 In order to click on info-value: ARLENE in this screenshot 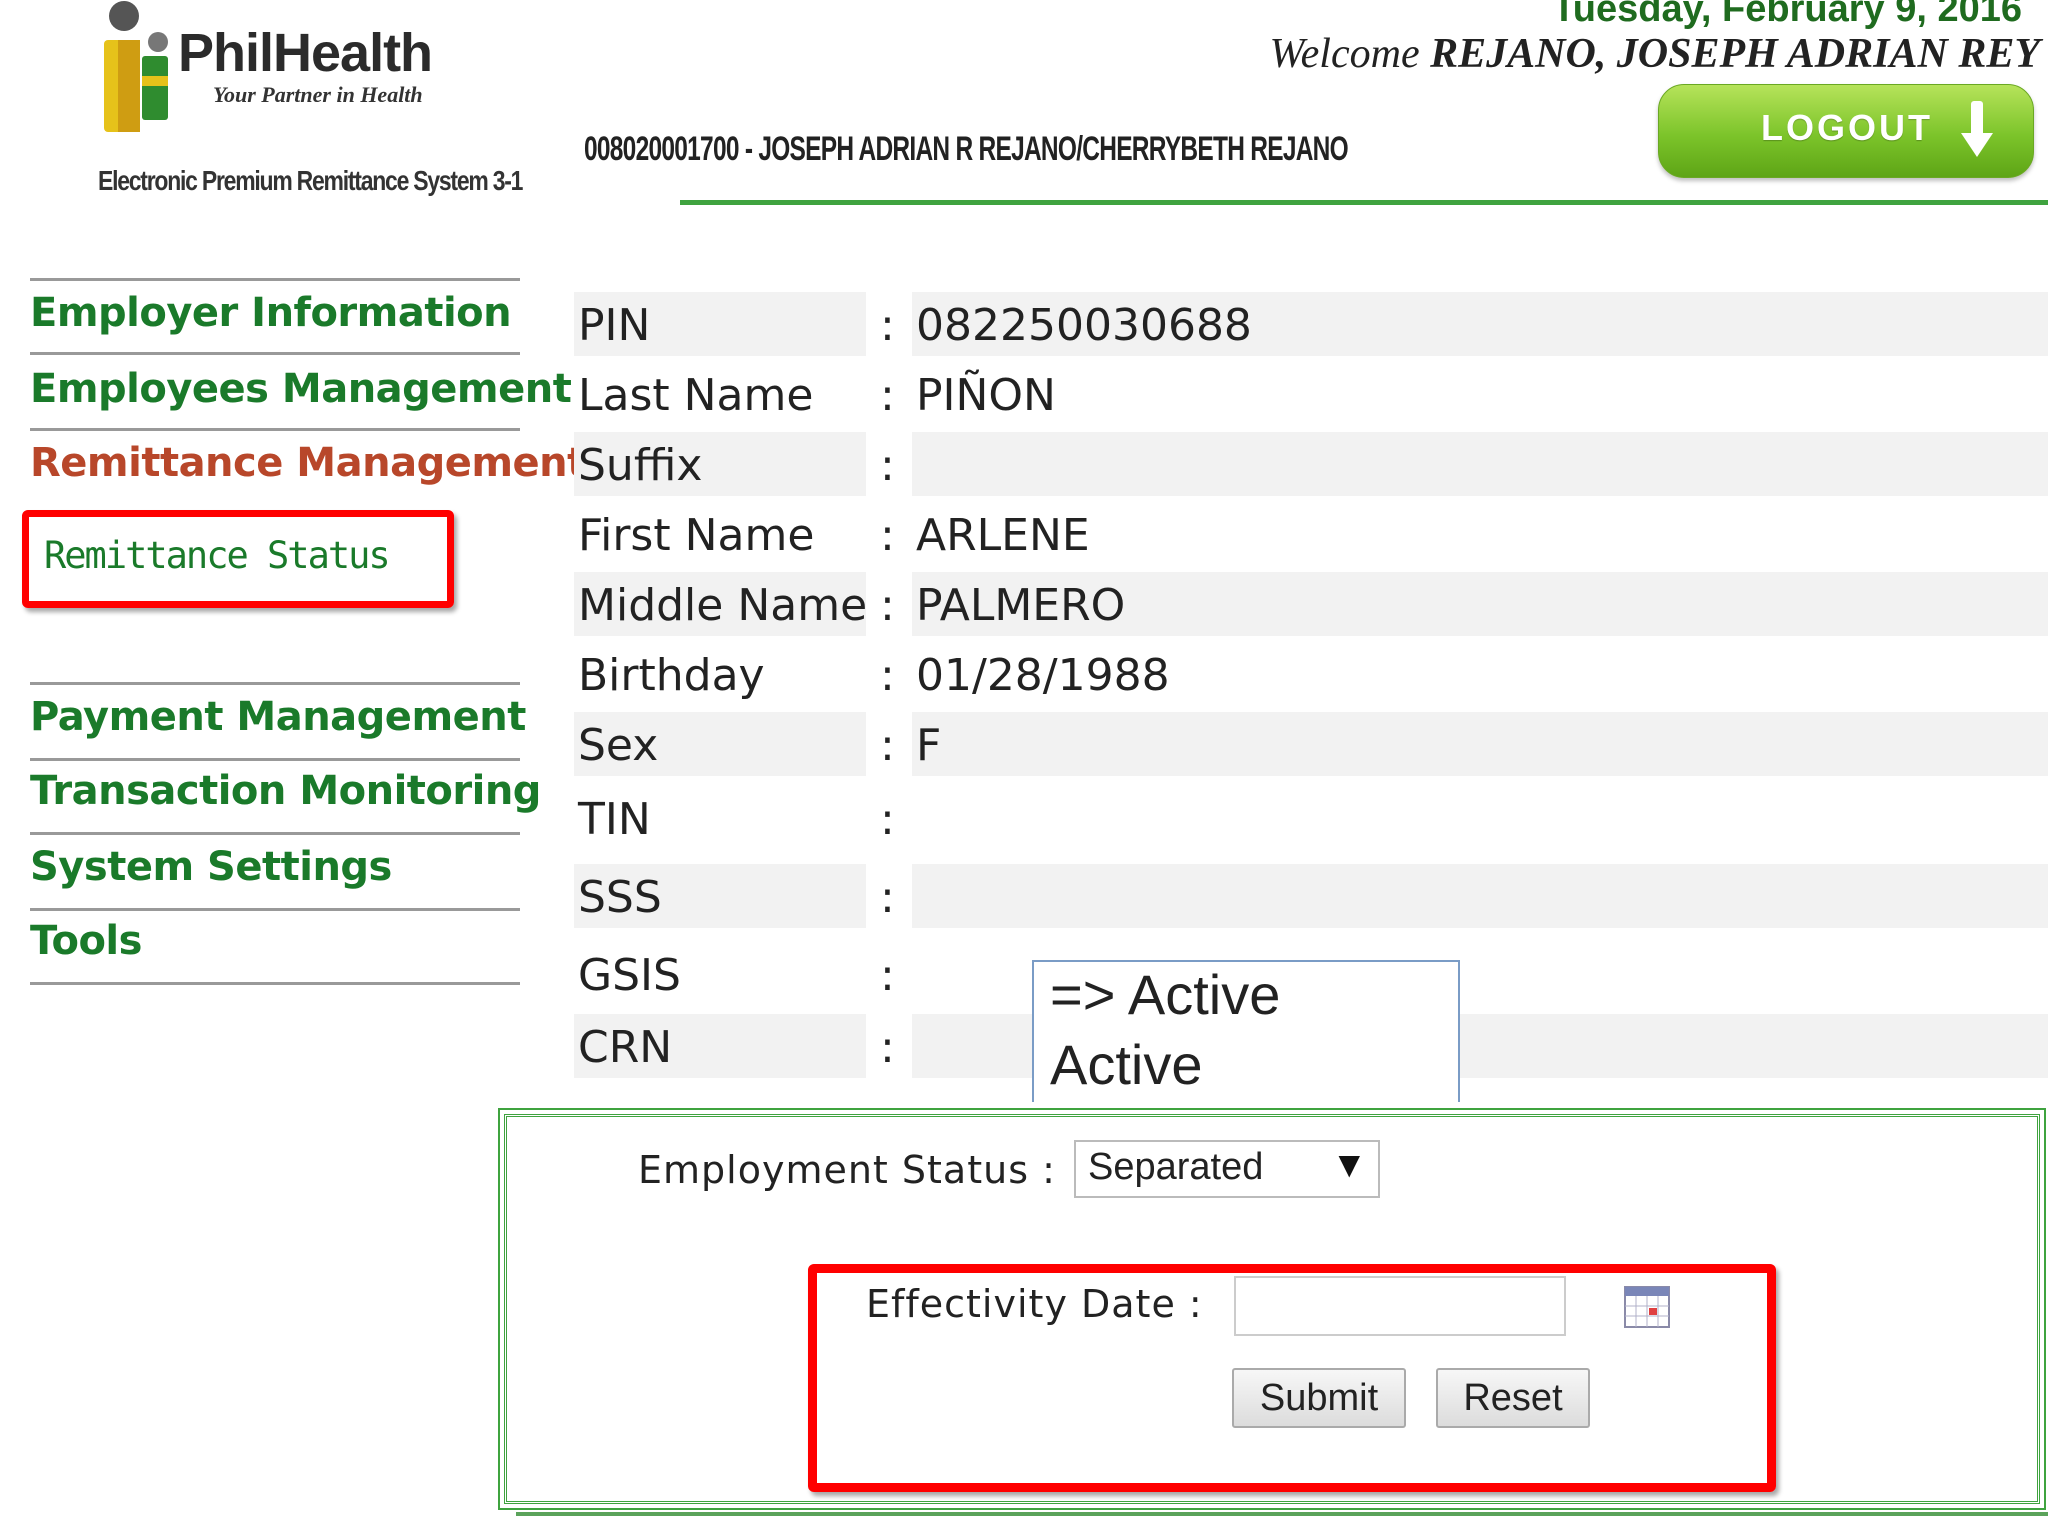, I will do `click(1003, 535)`.